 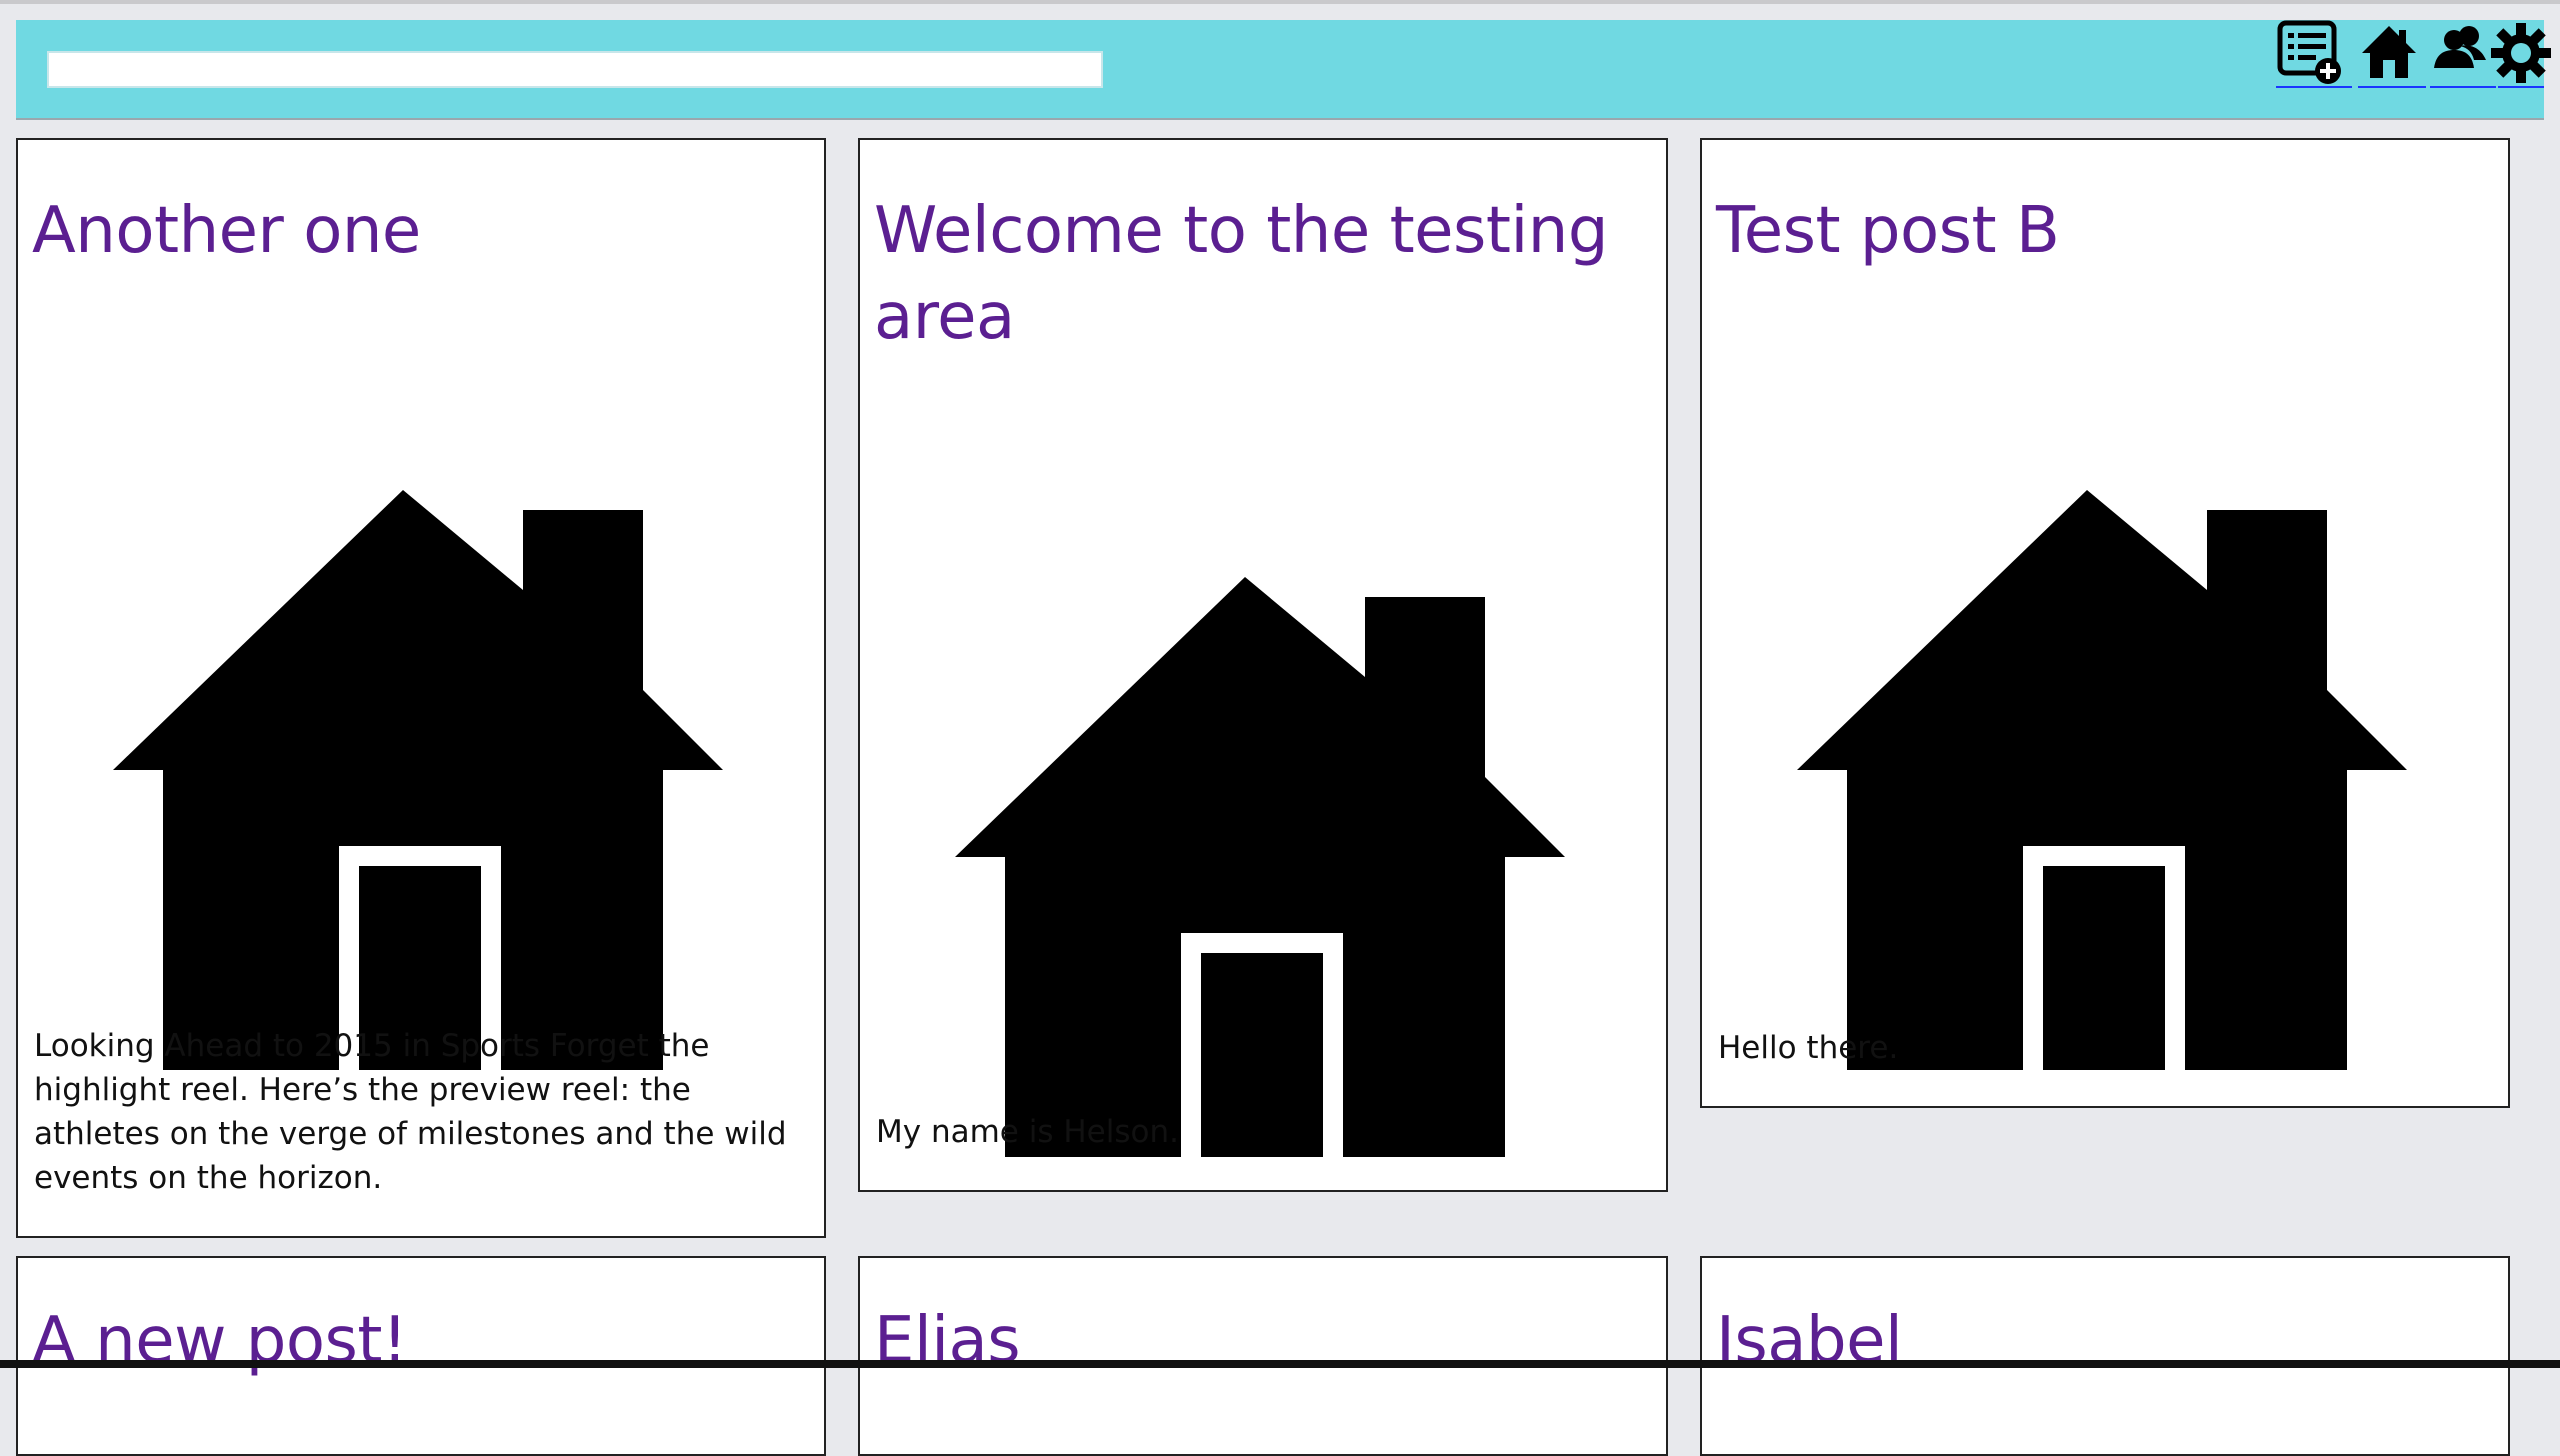 What do you see at coordinates (2309, 52) in the screenshot?
I see `new-post-icon` at bounding box center [2309, 52].